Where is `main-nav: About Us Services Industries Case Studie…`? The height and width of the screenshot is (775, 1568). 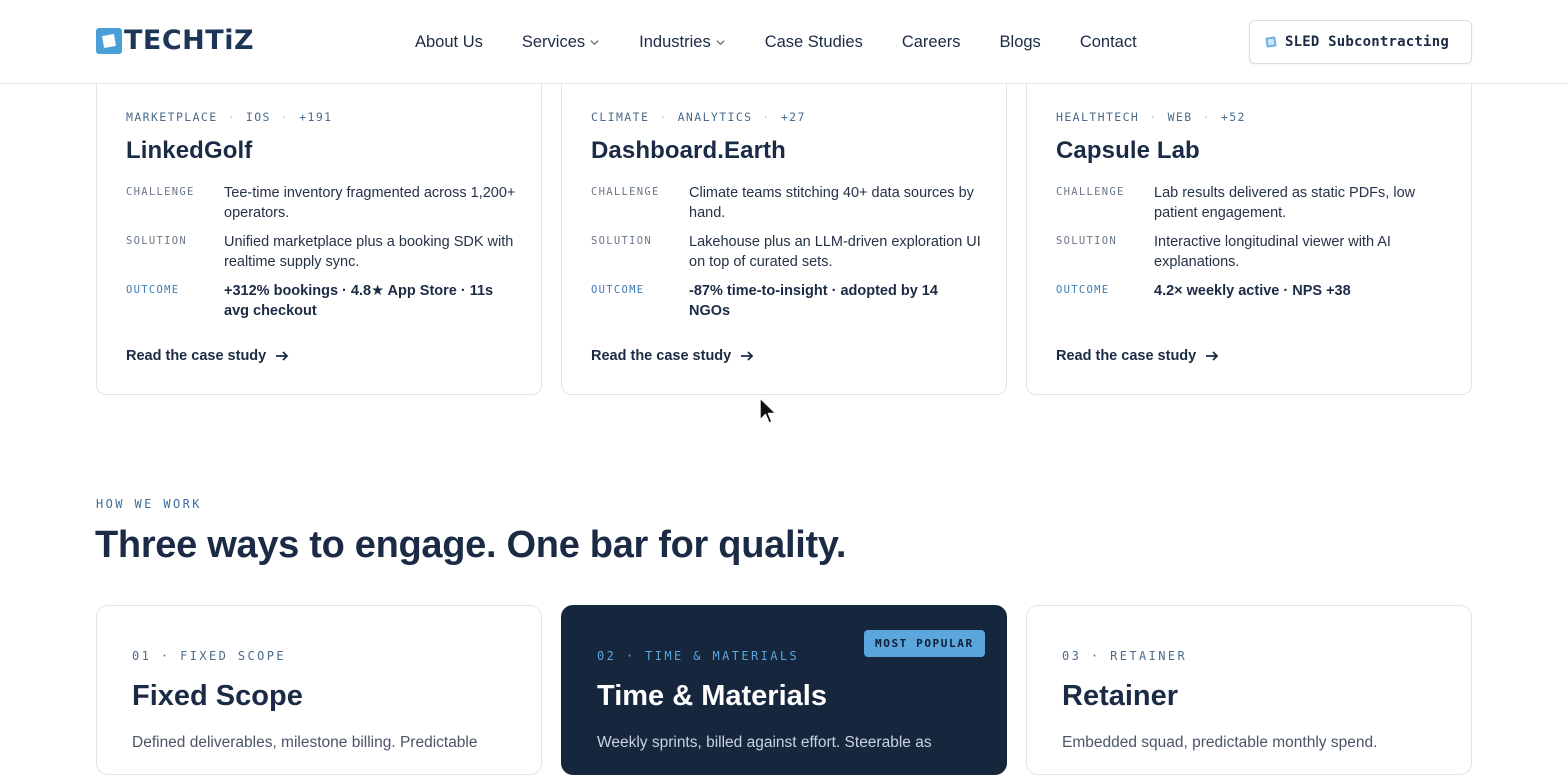 main-nav: About Us Services Industries Case Studie… is located at coordinates (776, 42).